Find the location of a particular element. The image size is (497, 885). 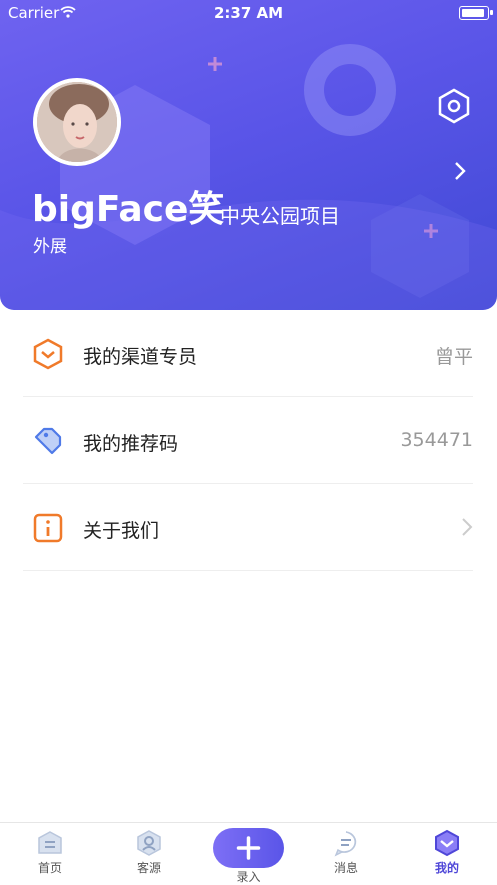

tab-messages: 消息 is located at coordinates (346, 852).